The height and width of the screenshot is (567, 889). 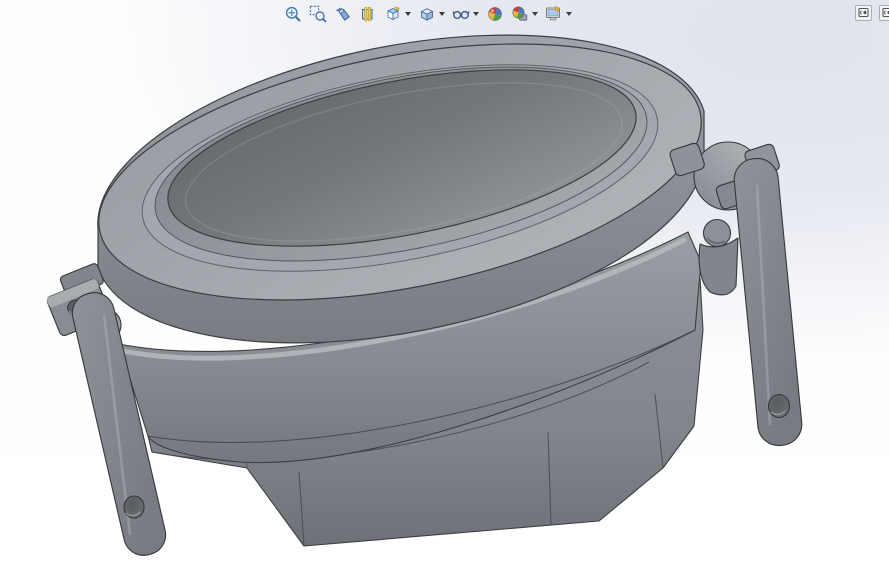 I want to click on apply-scene-button, so click(x=524, y=13).